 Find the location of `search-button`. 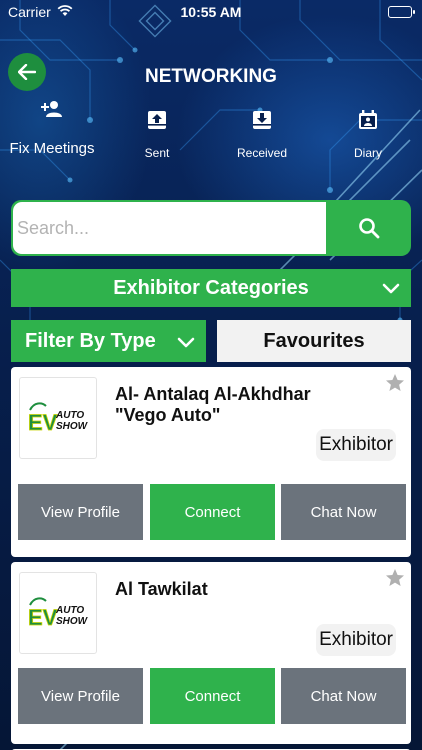

search-button is located at coordinates (368, 228).